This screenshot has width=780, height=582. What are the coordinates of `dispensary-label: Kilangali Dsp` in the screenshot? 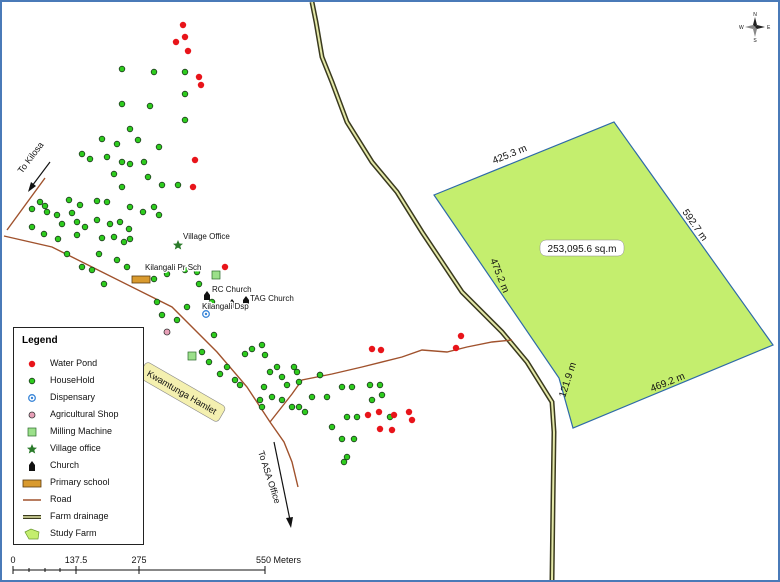 It's located at (225, 306).